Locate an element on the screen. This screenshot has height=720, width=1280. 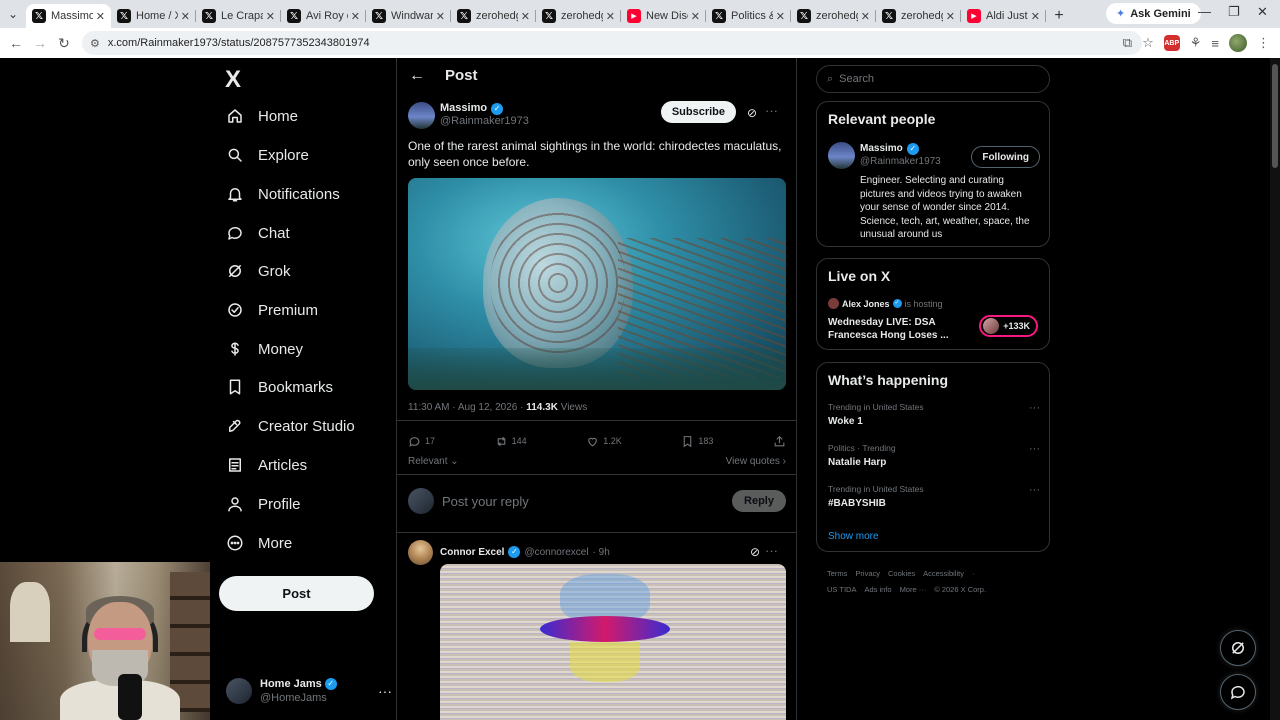
trend-item: Trending in United States #BABYSHIB ··· is located at coordinates (934, 496).